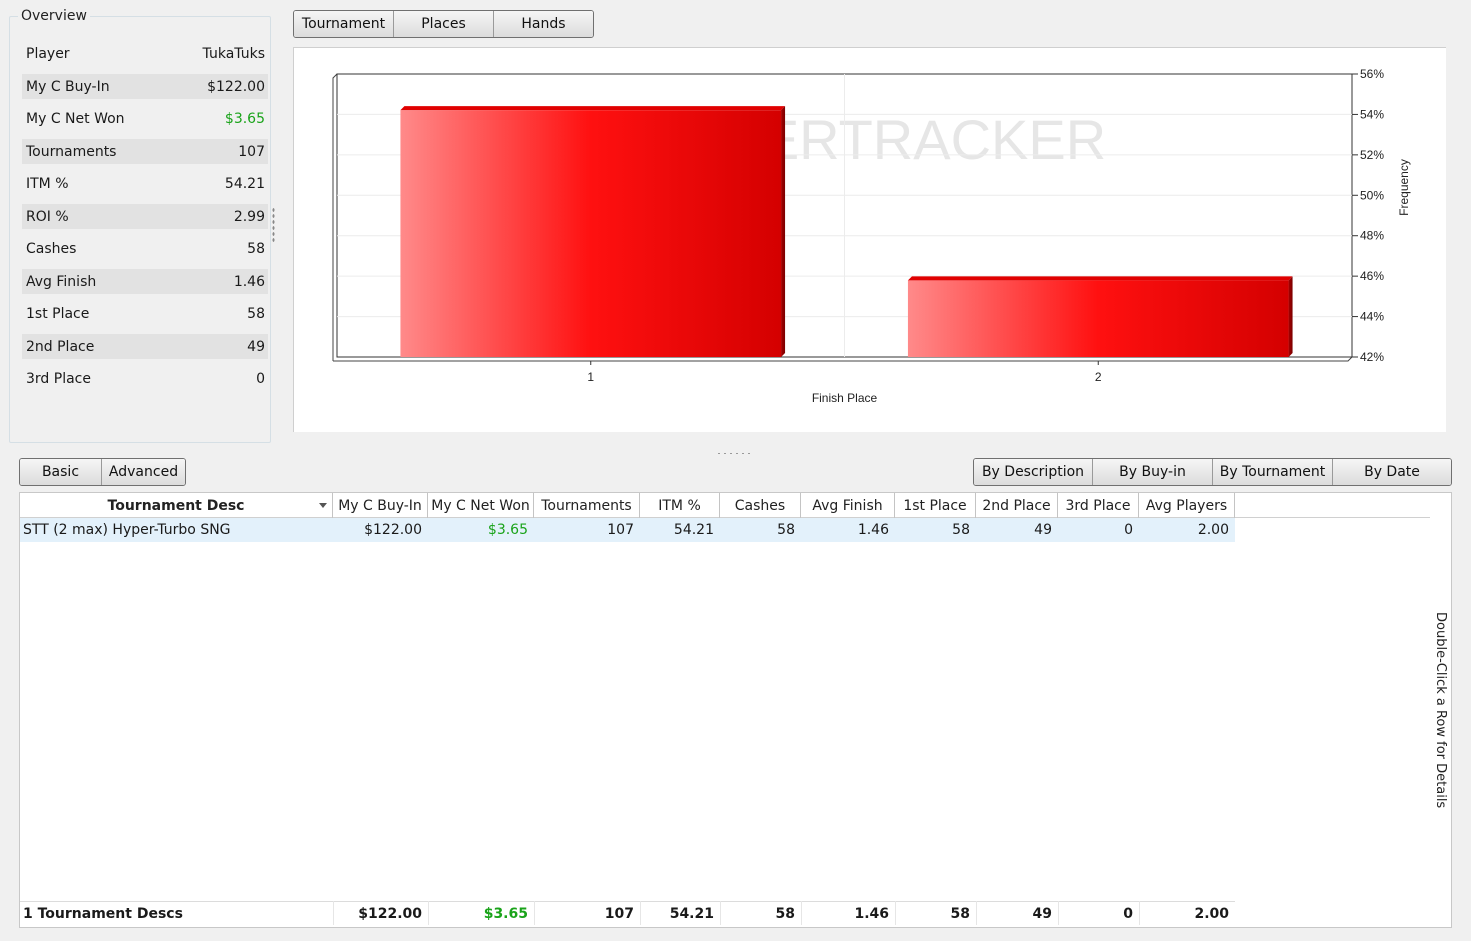  What do you see at coordinates (145, 248) in the screenshot?
I see `overview-row-cashes: Cashes 58` at bounding box center [145, 248].